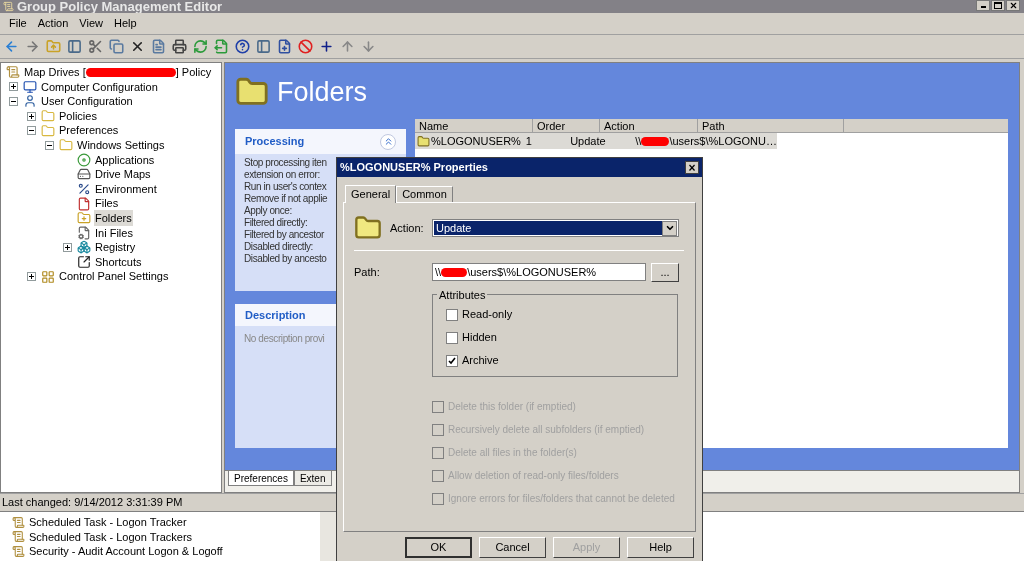 Image resolution: width=1024 pixels, height=561 pixels. I want to click on back-icon, so click(11, 46).